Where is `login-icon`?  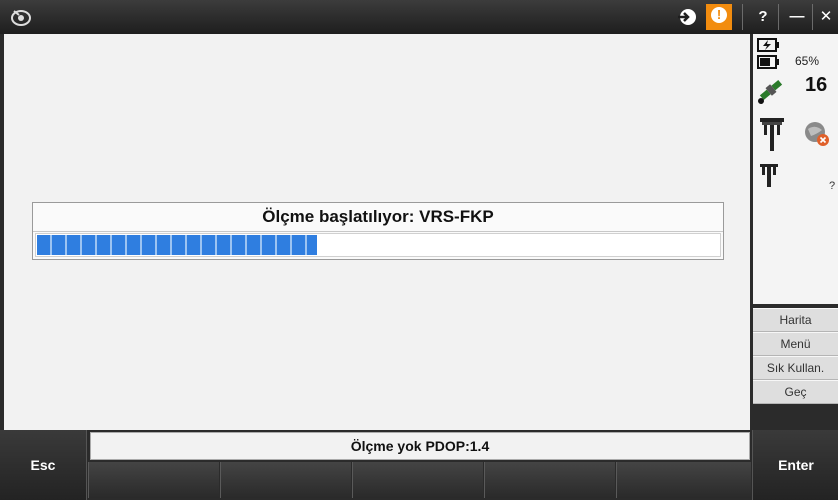 login-icon is located at coordinates (686, 17).